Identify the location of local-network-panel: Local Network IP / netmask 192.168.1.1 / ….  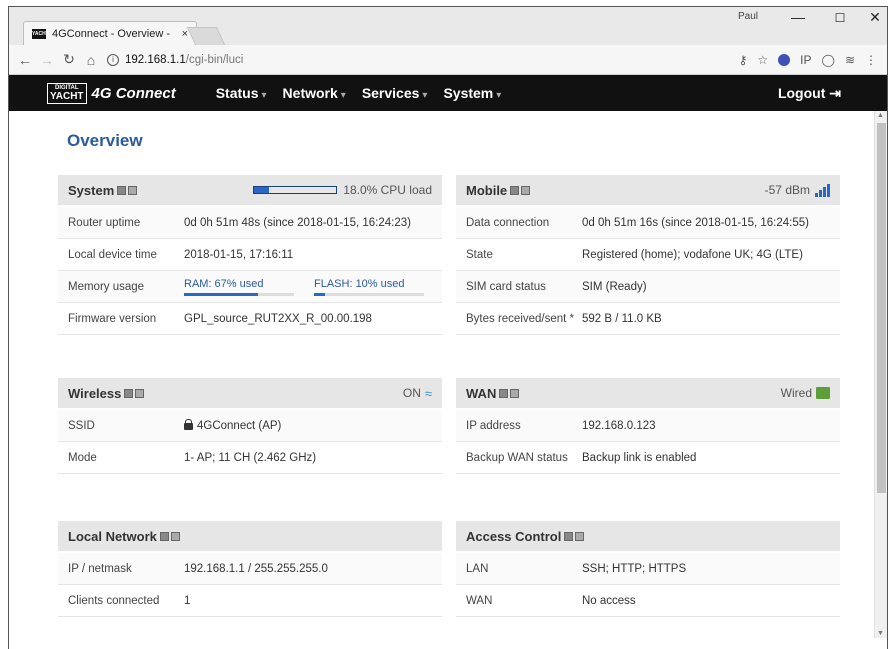
(250, 569).